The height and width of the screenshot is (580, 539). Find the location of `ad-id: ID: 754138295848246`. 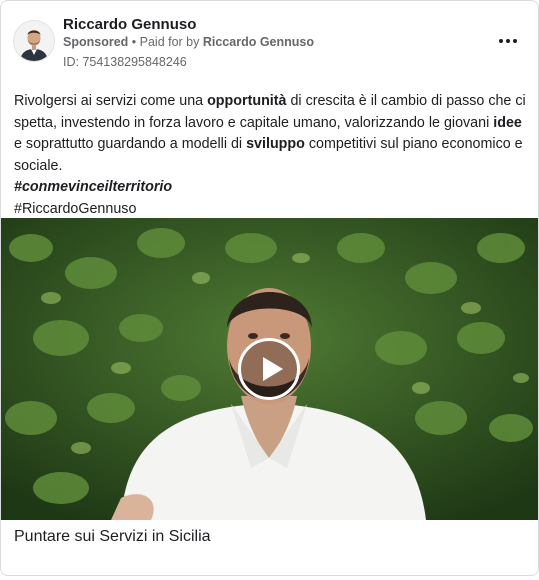

ad-id: ID: 754138295848246 is located at coordinates (125, 62).